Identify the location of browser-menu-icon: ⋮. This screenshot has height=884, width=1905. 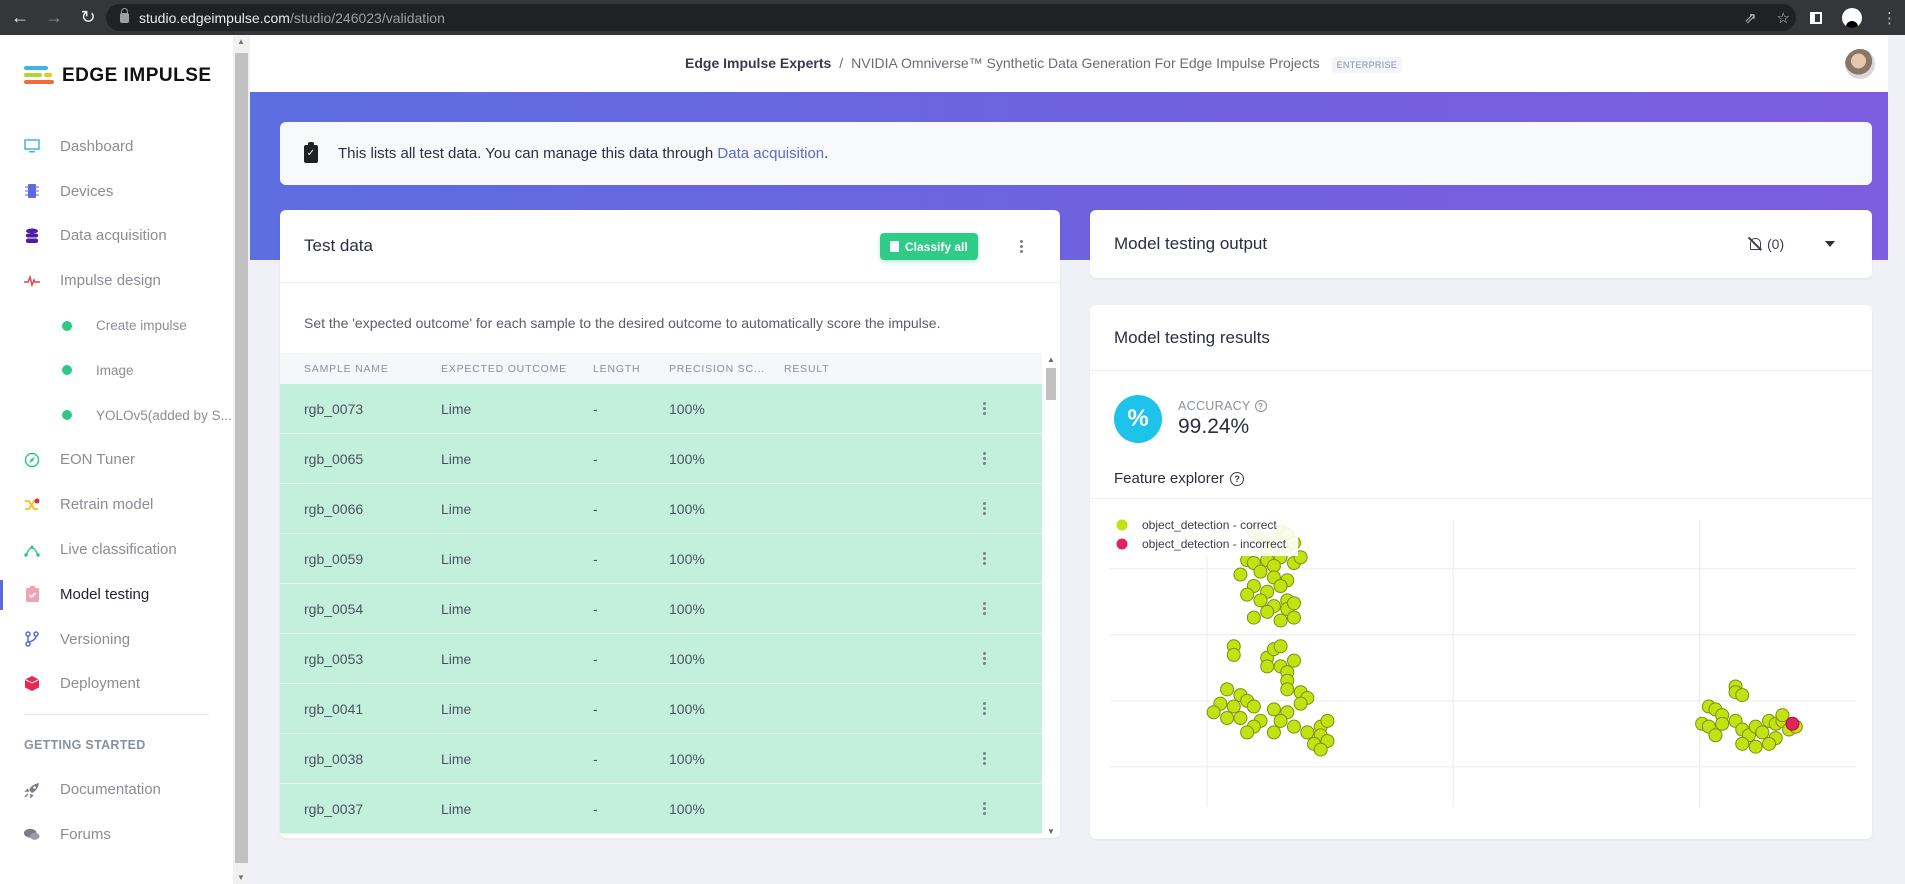
(1889, 18).